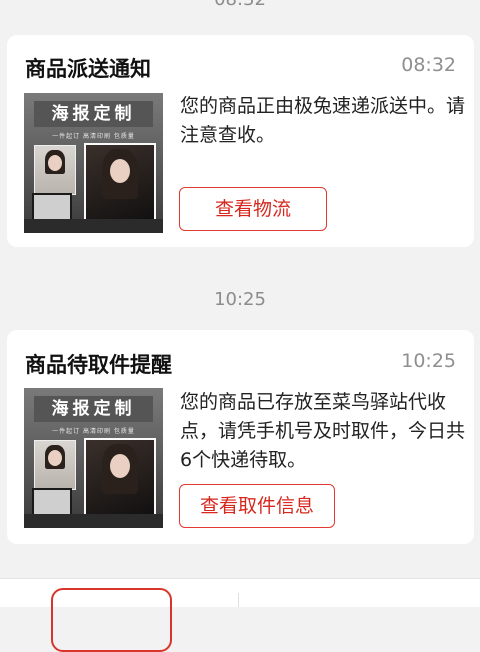  What do you see at coordinates (428, 65) in the screenshot?
I see `card-time: 08:32` at bounding box center [428, 65].